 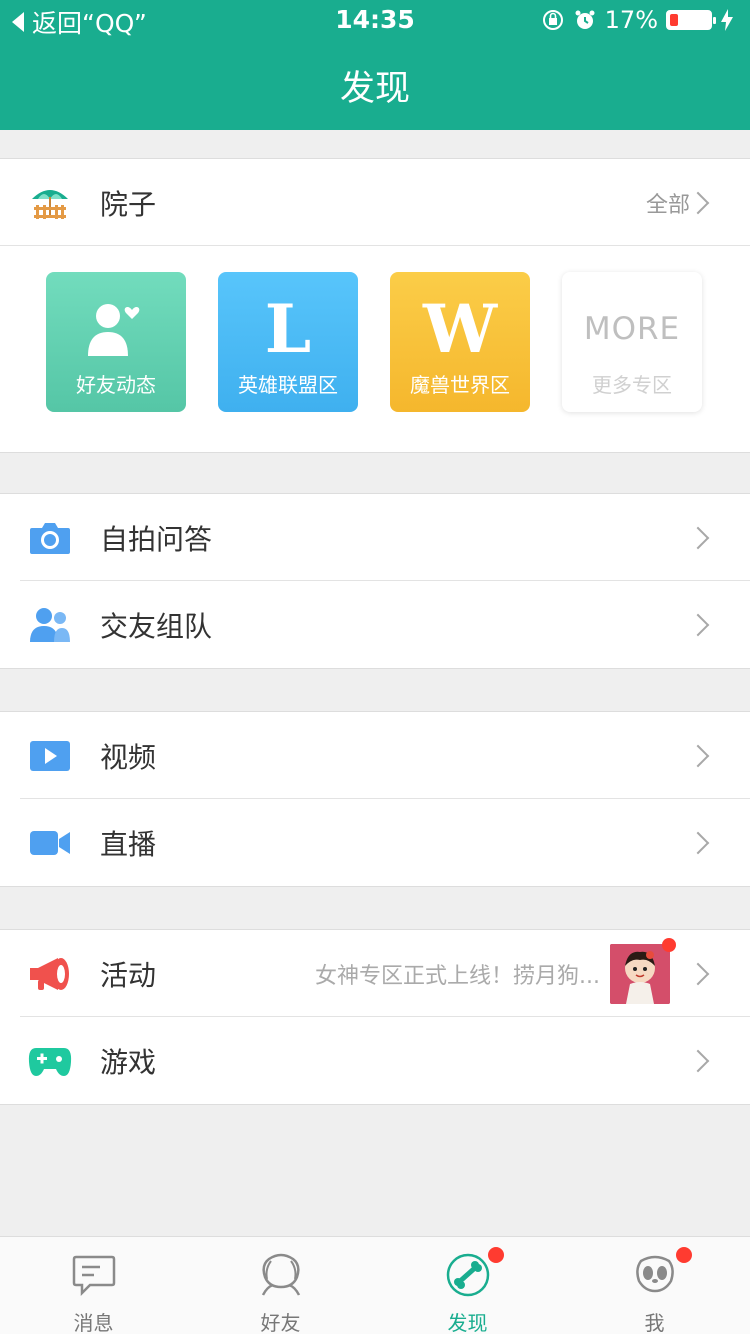 I want to click on live-camera-icon, so click(x=50, y=843).